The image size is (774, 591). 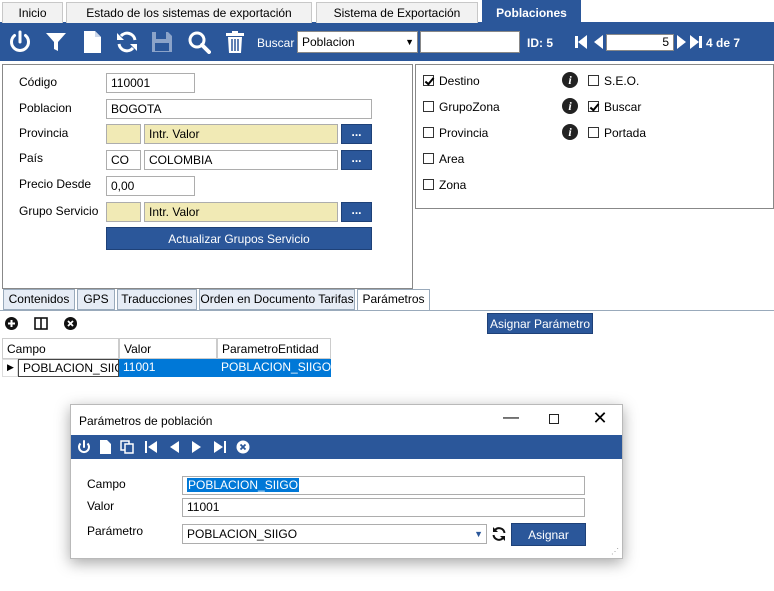 I want to click on tab-traducciones: Traducciones, so click(x=157, y=299).